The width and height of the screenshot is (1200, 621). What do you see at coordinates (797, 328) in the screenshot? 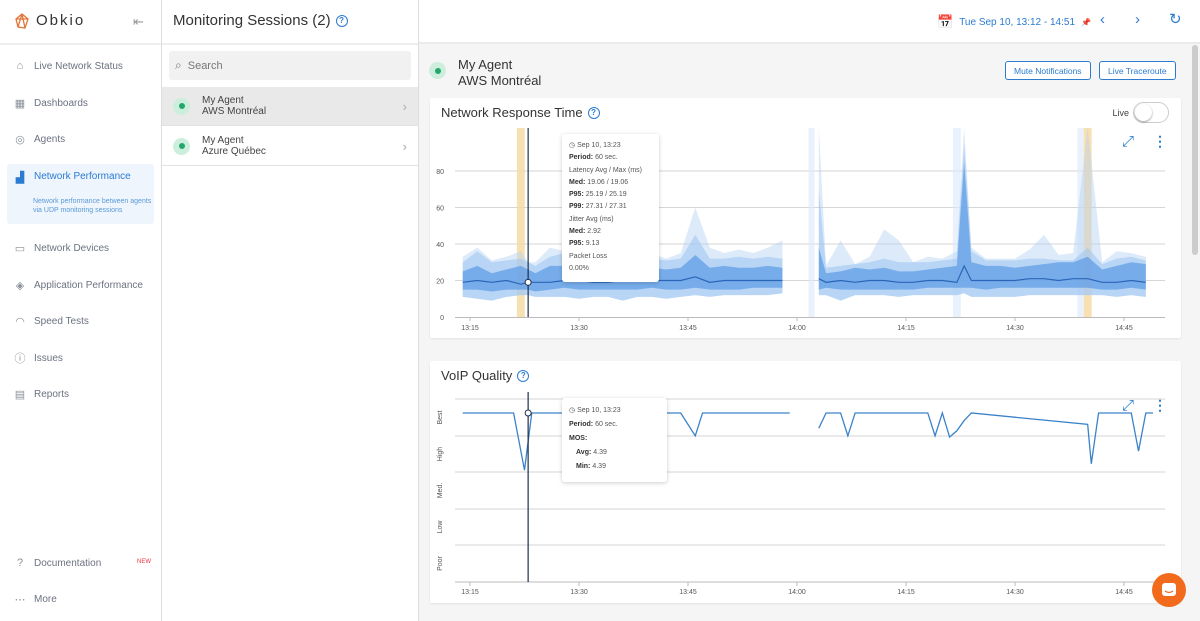
I see `x-tick-label: 14:00` at bounding box center [797, 328].